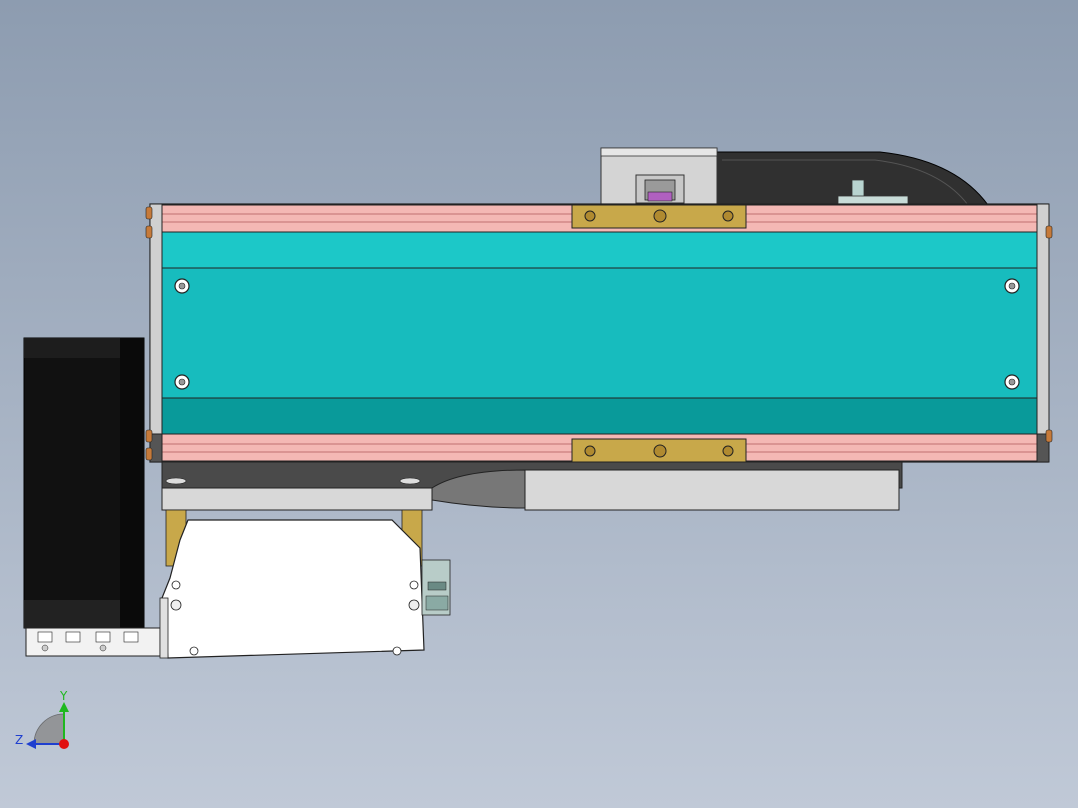 The image size is (1078, 808). I want to click on x-axis-dot, so click(64, 744).